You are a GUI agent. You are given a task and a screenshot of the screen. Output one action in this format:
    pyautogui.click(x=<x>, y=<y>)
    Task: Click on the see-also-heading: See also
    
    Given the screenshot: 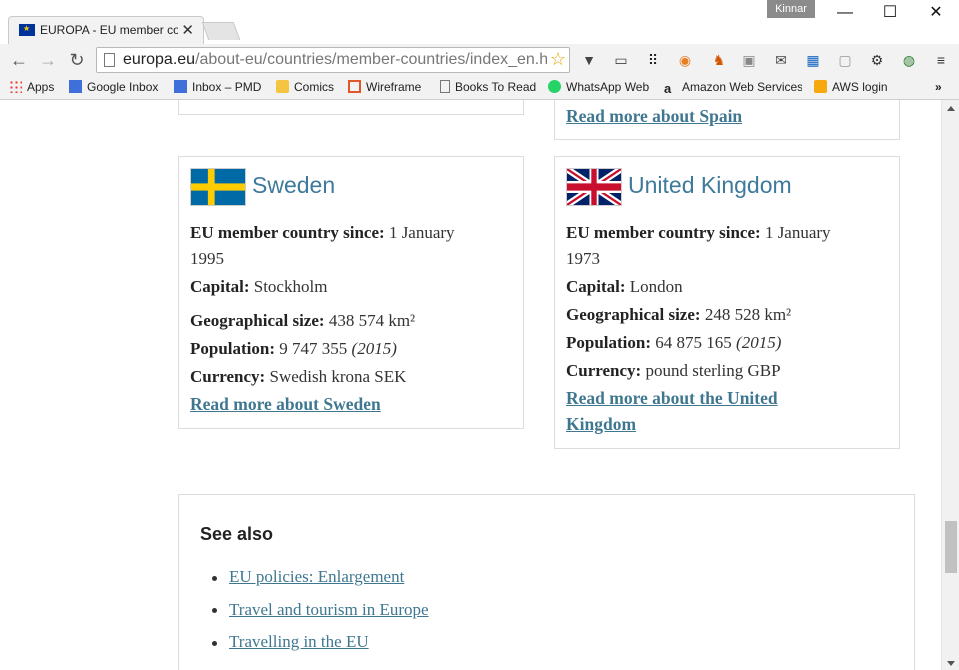 What is the action you would take?
    pyautogui.click(x=237, y=534)
    